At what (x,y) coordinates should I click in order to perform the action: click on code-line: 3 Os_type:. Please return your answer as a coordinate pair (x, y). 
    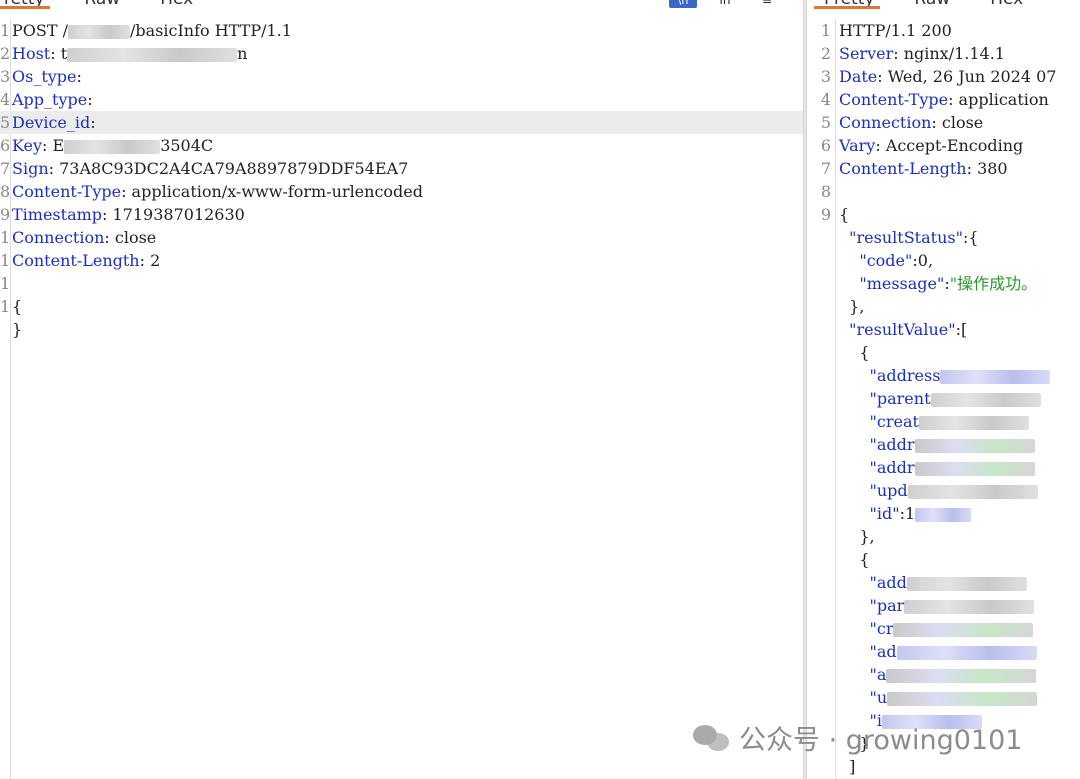
    Looking at the image, I should click on (401, 76).